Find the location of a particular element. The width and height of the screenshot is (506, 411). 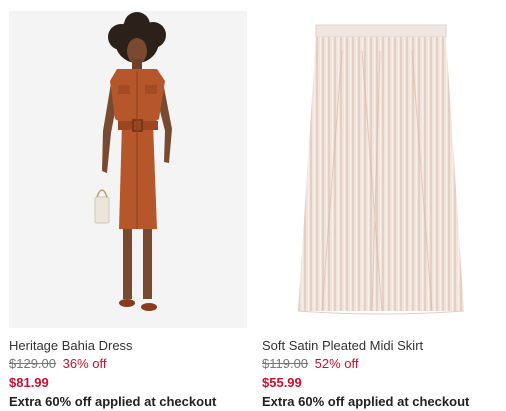

product-name: Heritage Bahia Dress is located at coordinates (128, 346).